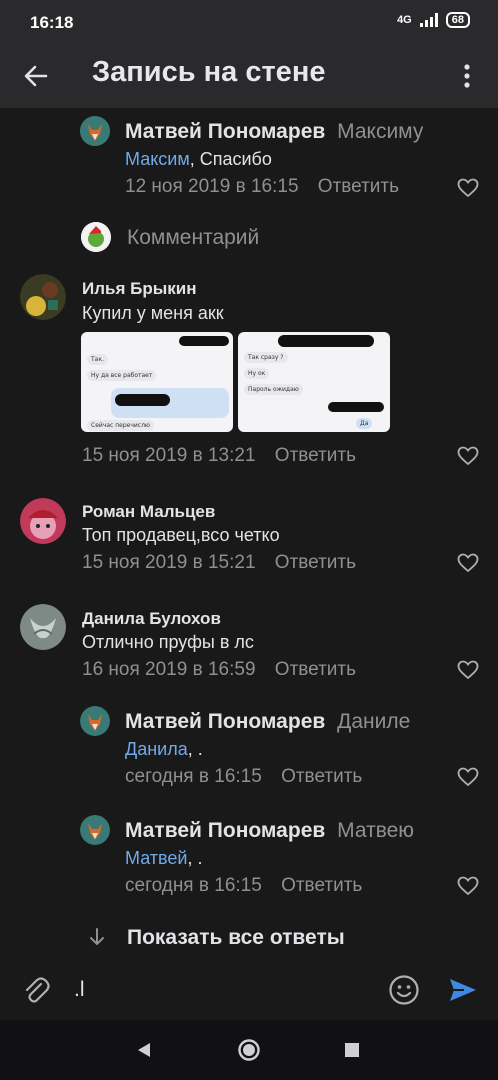 The width and height of the screenshot is (498, 1080). What do you see at coordinates (376, 830) in the screenshot?
I see `reply-to: Матвею` at bounding box center [376, 830].